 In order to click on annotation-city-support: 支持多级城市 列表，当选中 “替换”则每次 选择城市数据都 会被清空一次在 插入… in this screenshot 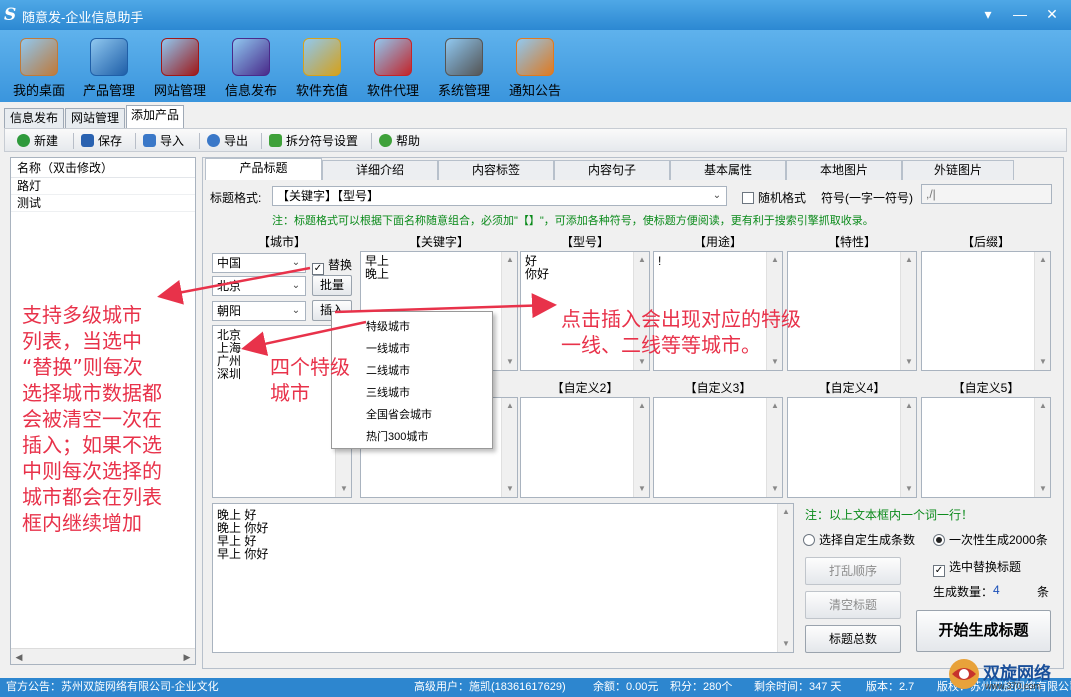, I will do `click(92, 419)`.